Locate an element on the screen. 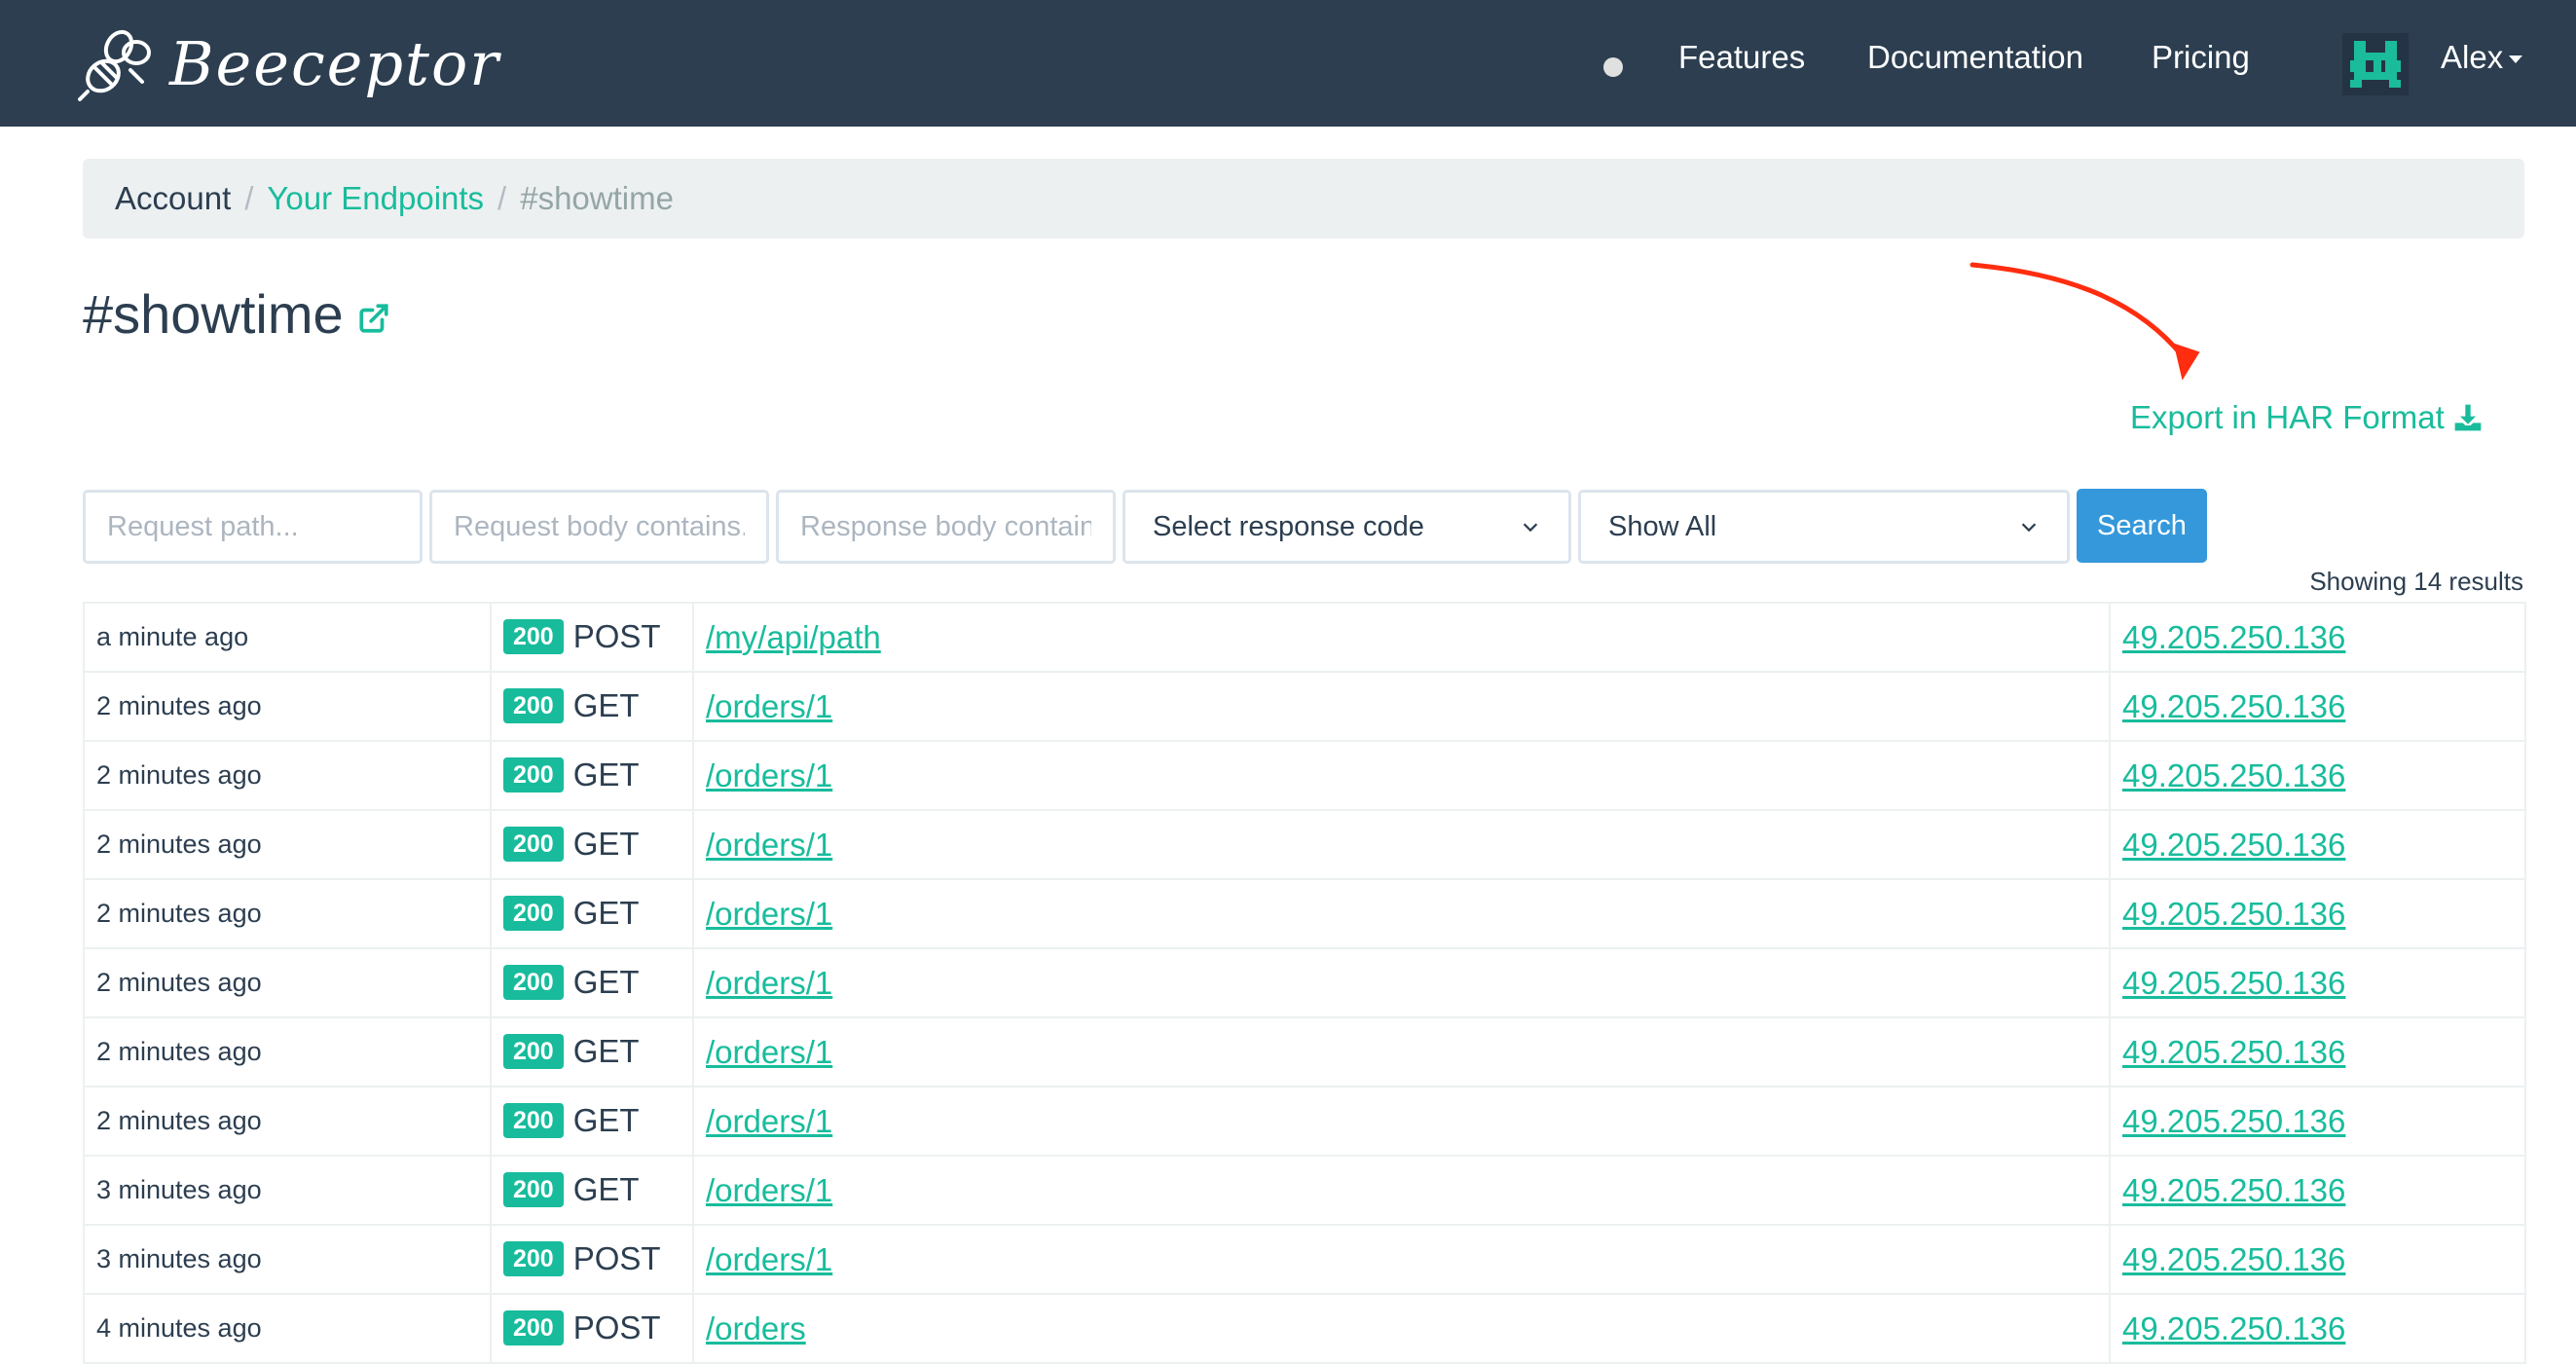 This screenshot has width=2576, height=1364. request-time: 3 minutes ago is located at coordinates (287, 1190).